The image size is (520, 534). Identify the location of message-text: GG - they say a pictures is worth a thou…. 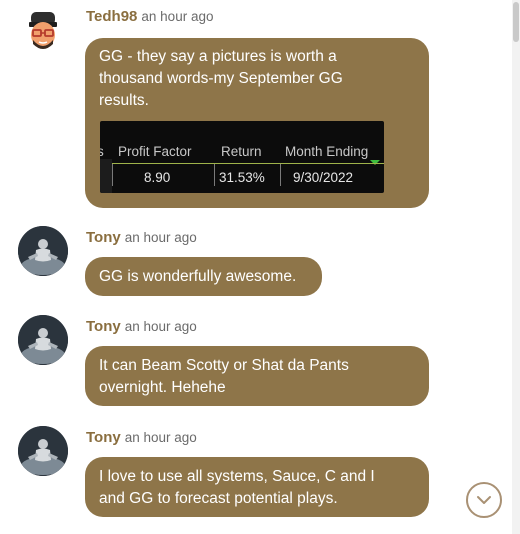
(221, 78).